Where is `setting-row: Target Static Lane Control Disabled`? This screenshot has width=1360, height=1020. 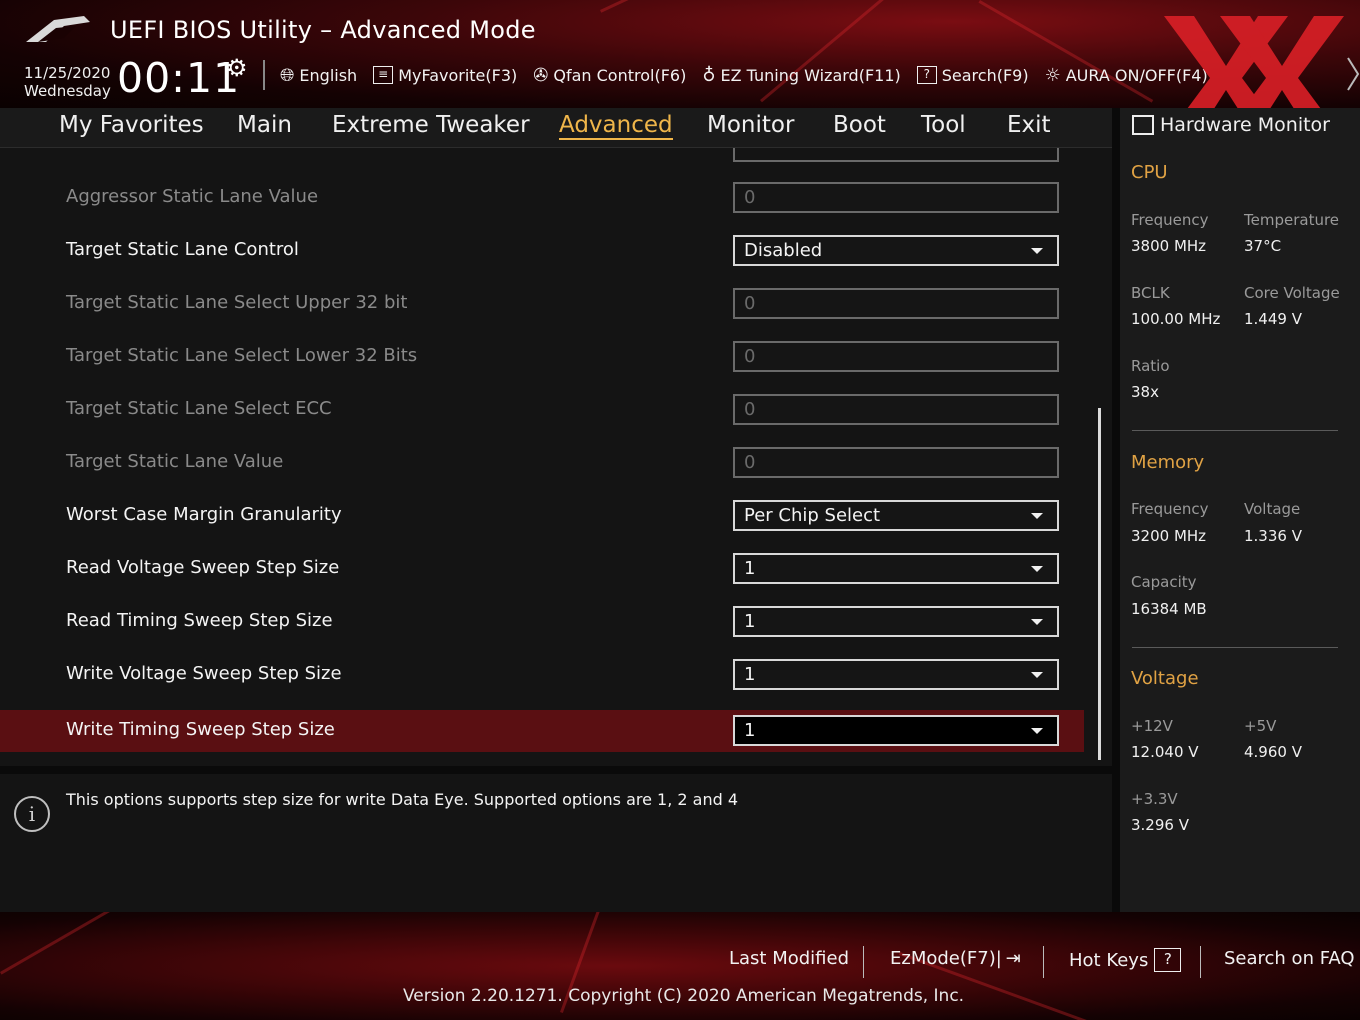 setting-row: Target Static Lane Control Disabled is located at coordinates (542, 251).